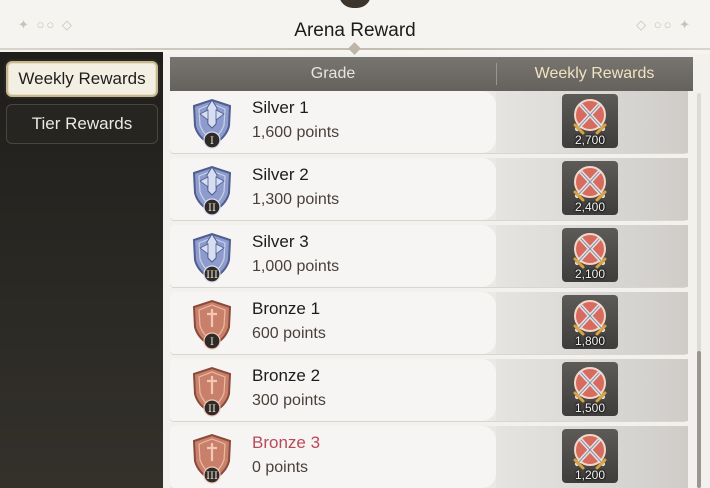 This screenshot has width=710, height=488. What do you see at coordinates (82, 124) in the screenshot?
I see `tab-tier-rewards: Tier Rewards` at bounding box center [82, 124].